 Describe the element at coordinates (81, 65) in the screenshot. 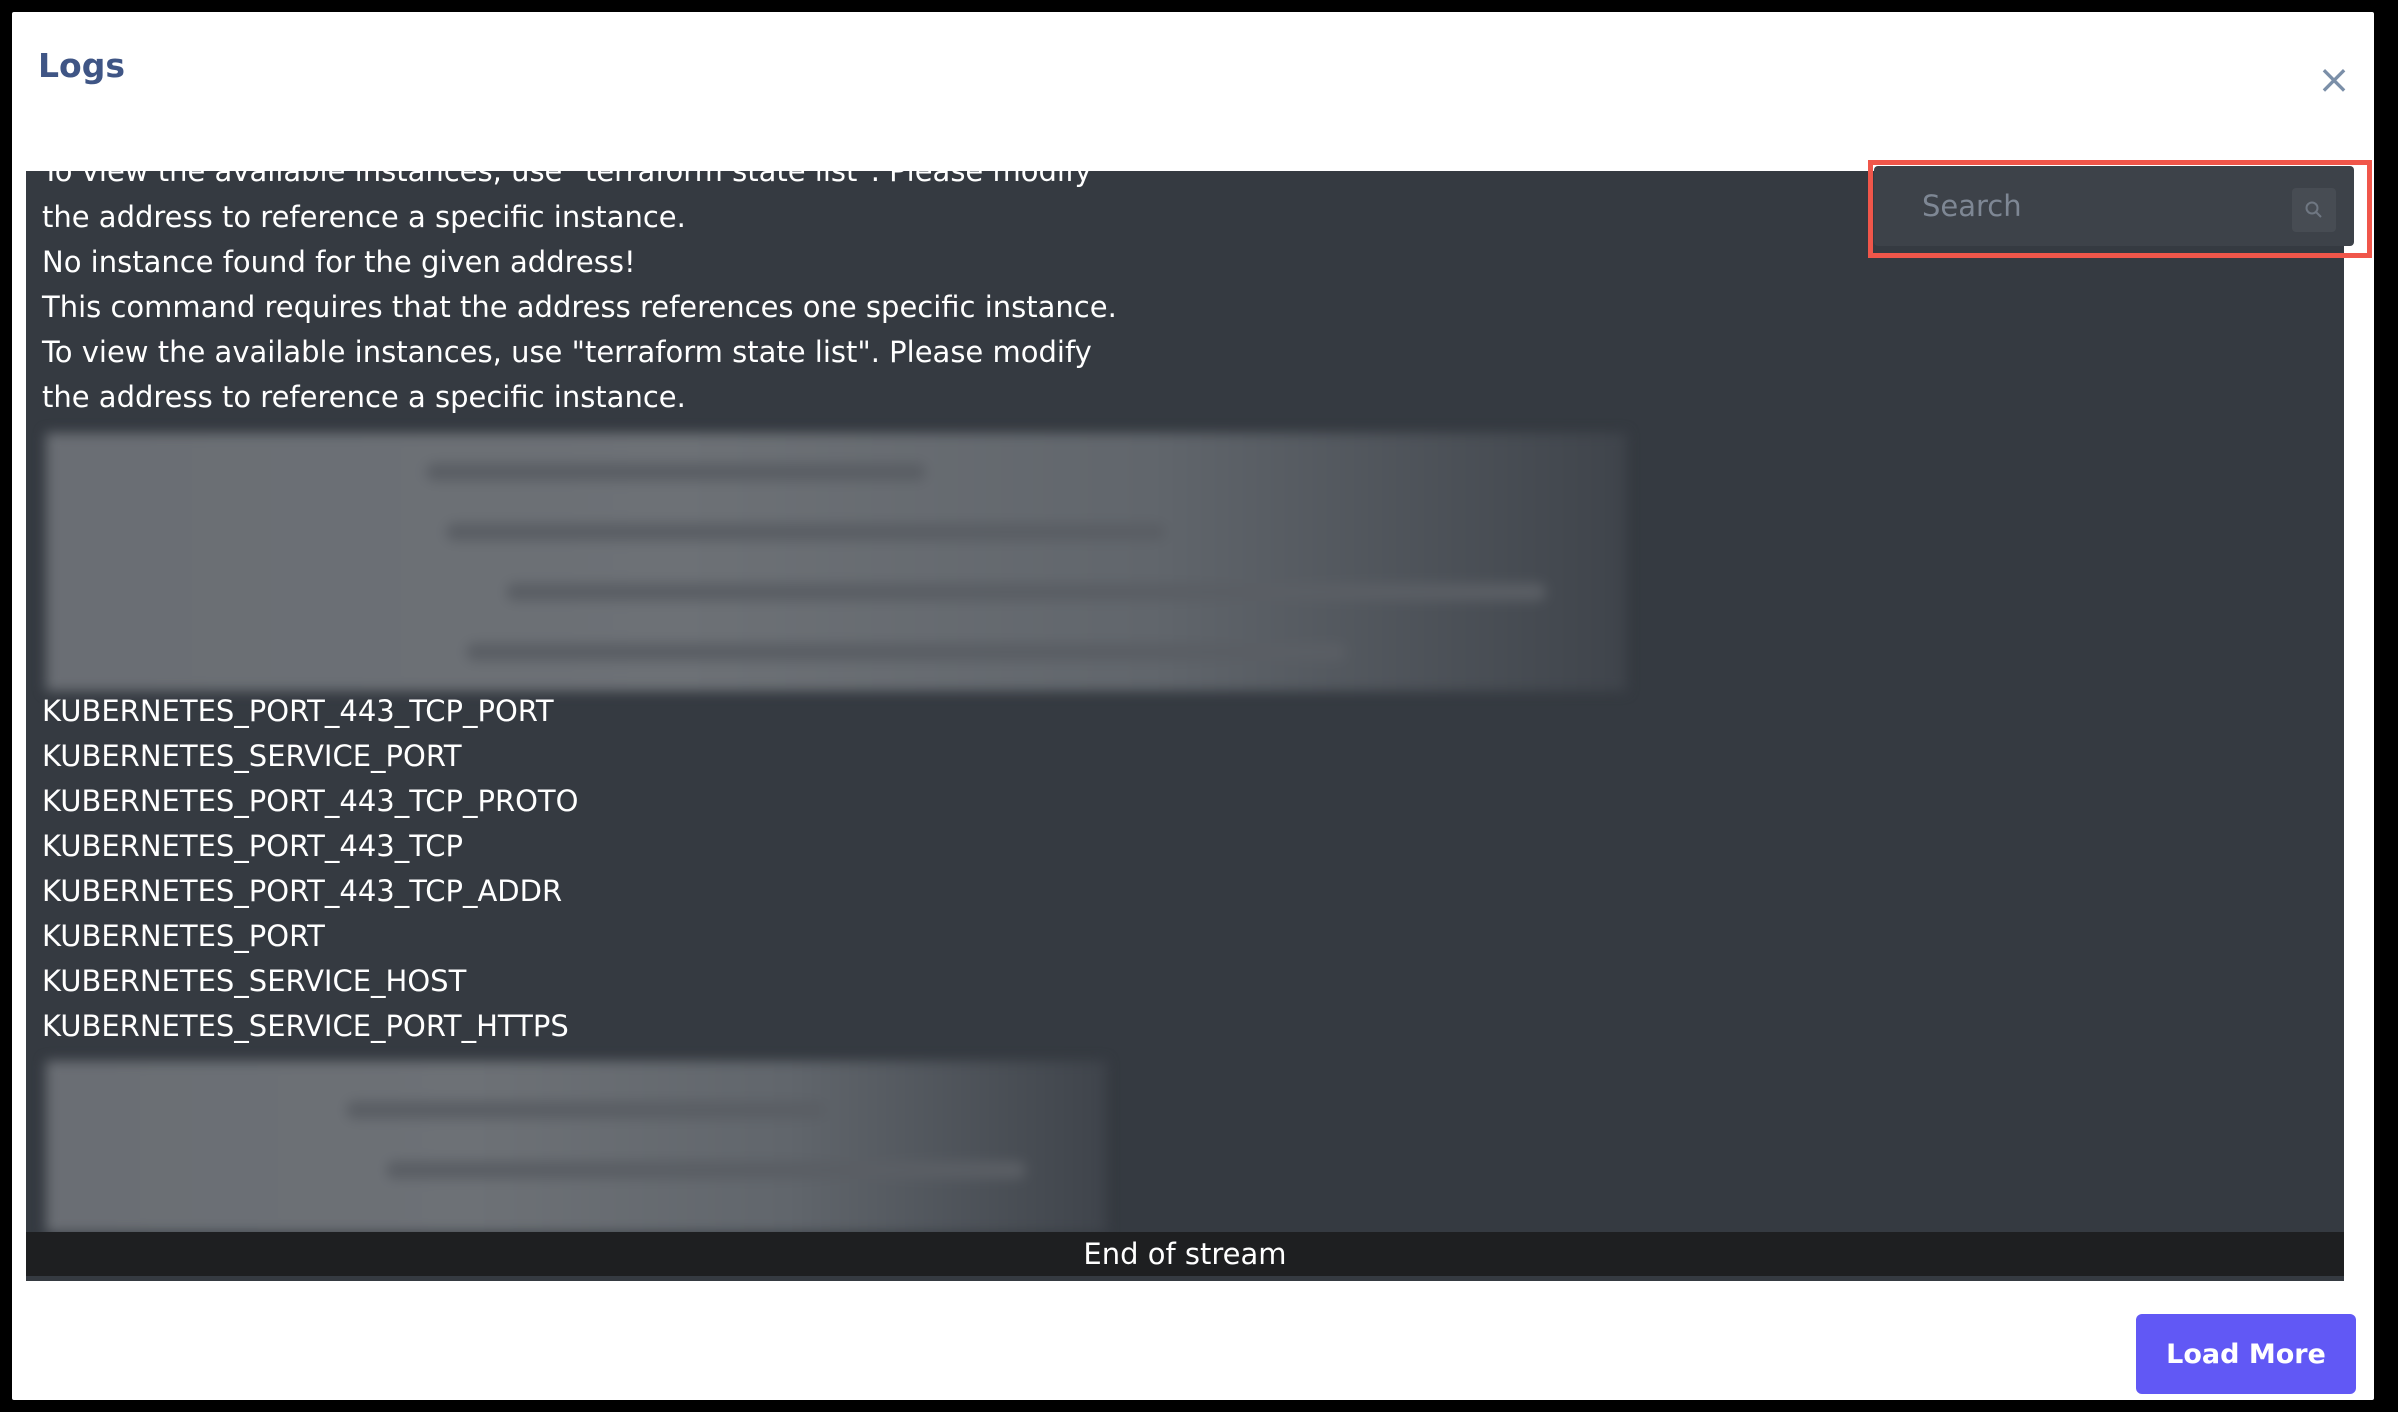

I see `modal-title: Logs` at that location.